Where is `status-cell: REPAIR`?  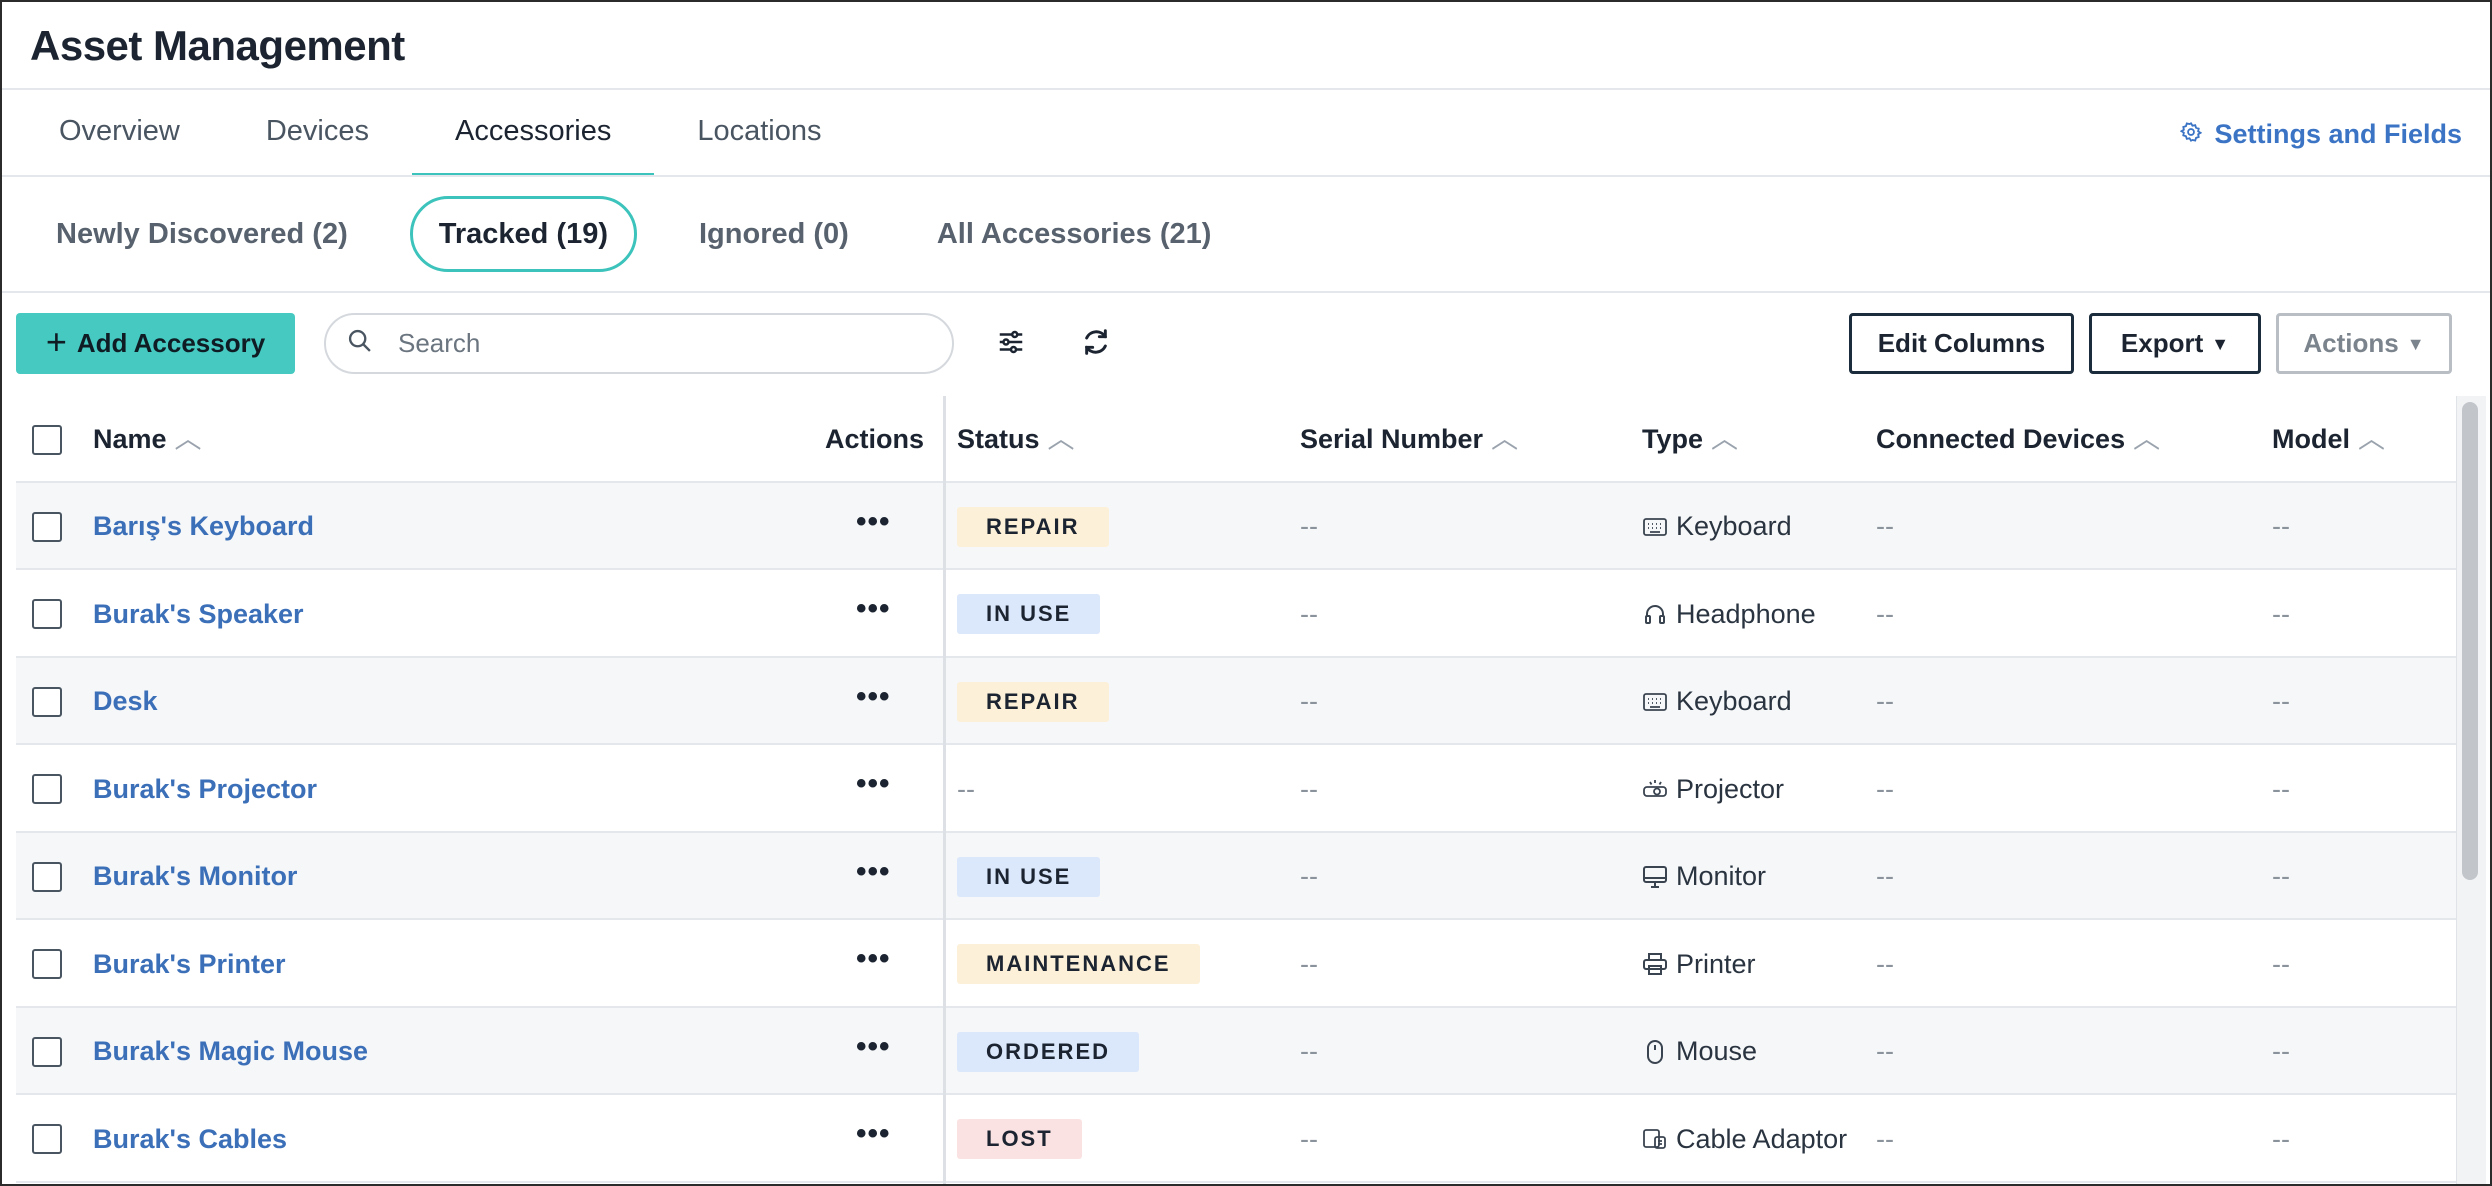
status-cell: REPAIR is located at coordinates (1033, 701).